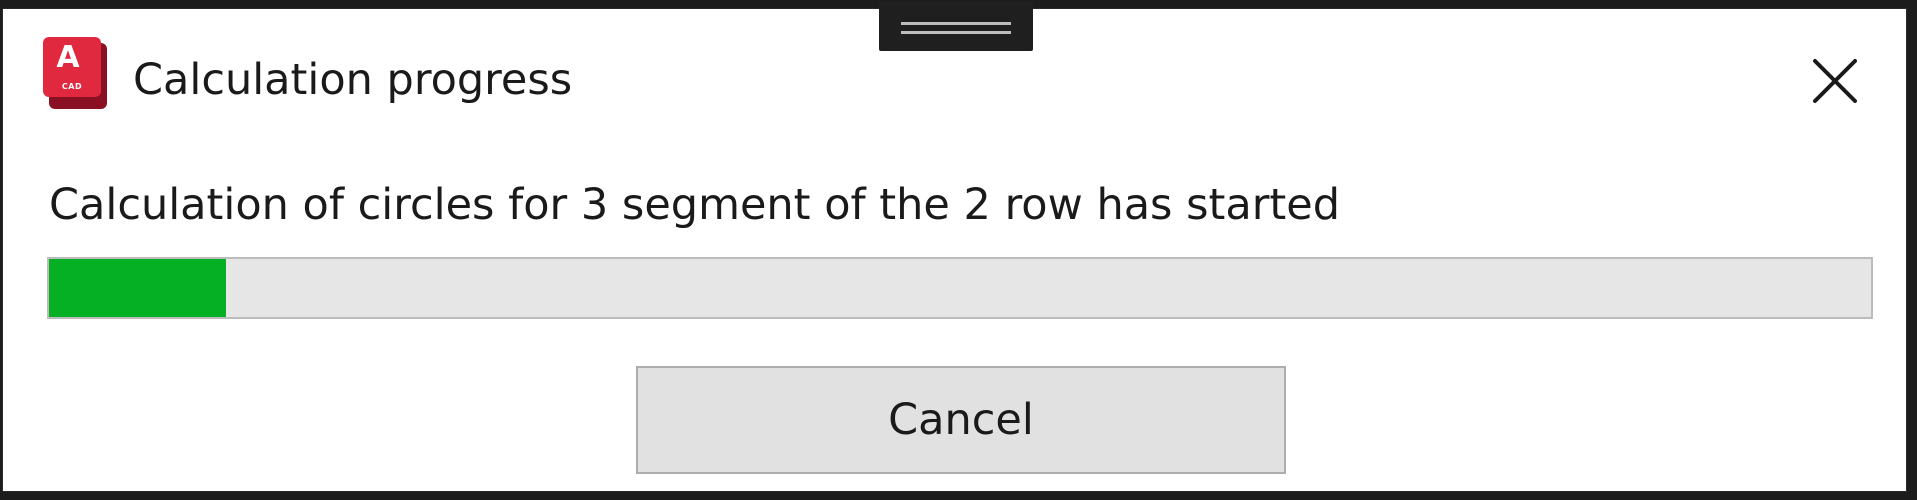 This screenshot has width=1917, height=500. What do you see at coordinates (960, 288) in the screenshot?
I see `progress-bar` at bounding box center [960, 288].